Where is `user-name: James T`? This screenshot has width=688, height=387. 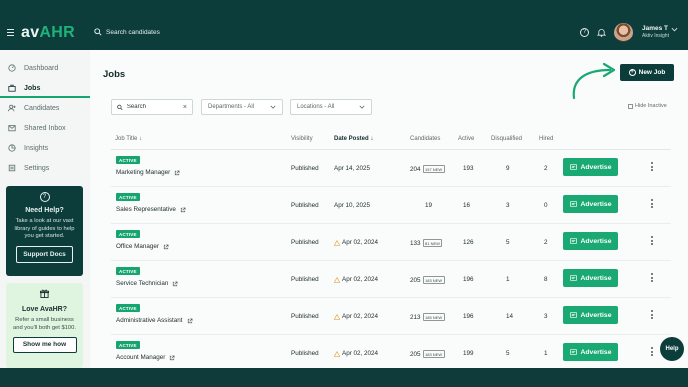
user-name: James T is located at coordinates (655, 28).